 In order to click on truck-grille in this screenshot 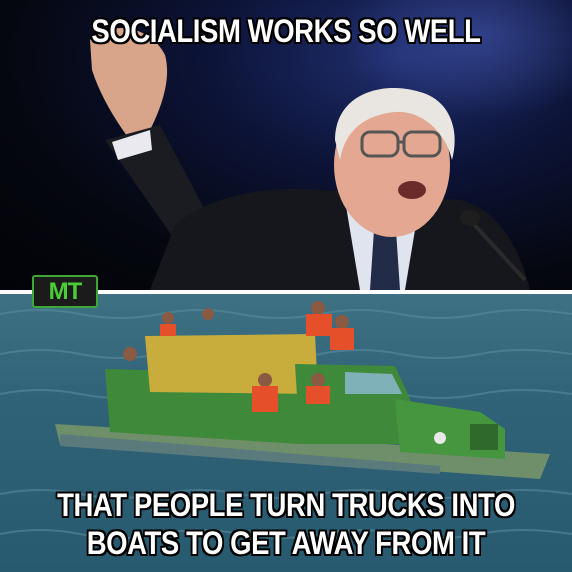, I will do `click(484, 437)`.